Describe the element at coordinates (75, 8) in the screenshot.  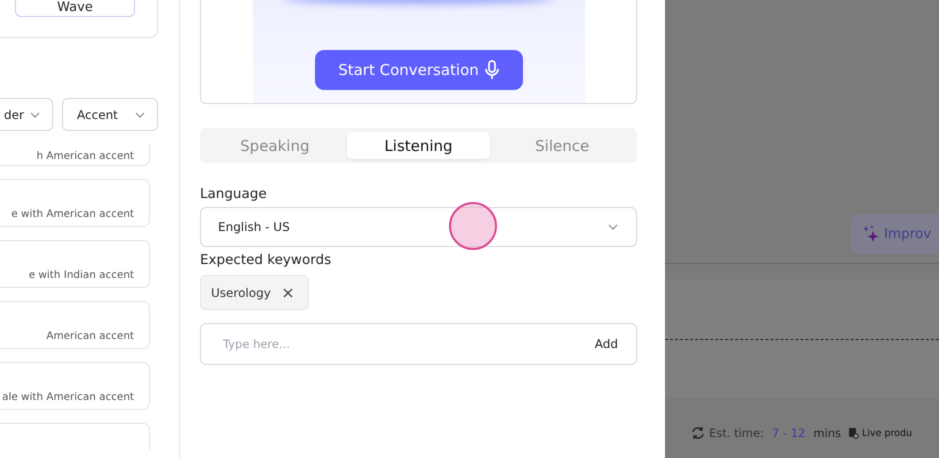
I see `style-button: Wave` at that location.